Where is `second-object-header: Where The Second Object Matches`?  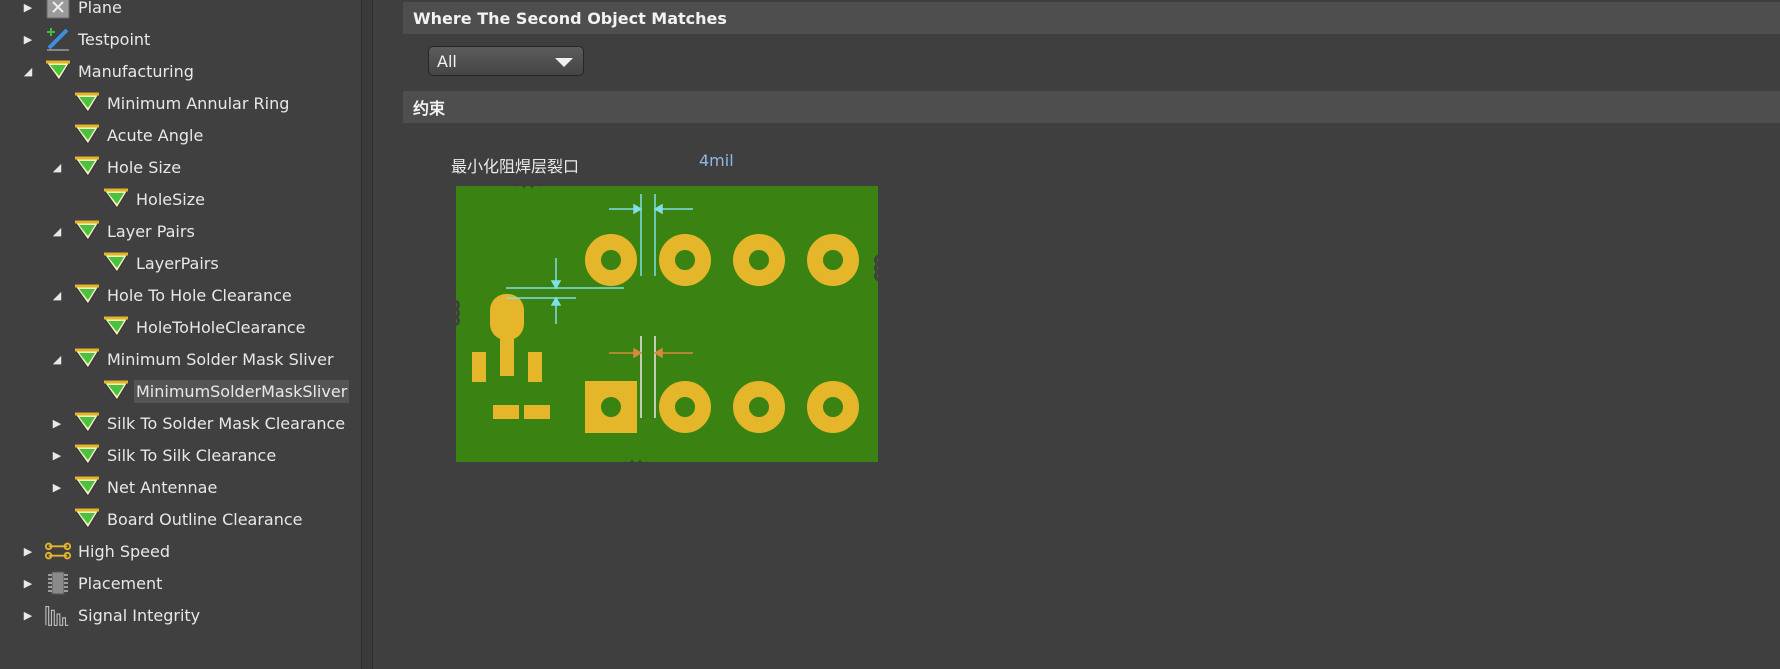 second-object-header: Where The Second Object Matches is located at coordinates (1091, 18).